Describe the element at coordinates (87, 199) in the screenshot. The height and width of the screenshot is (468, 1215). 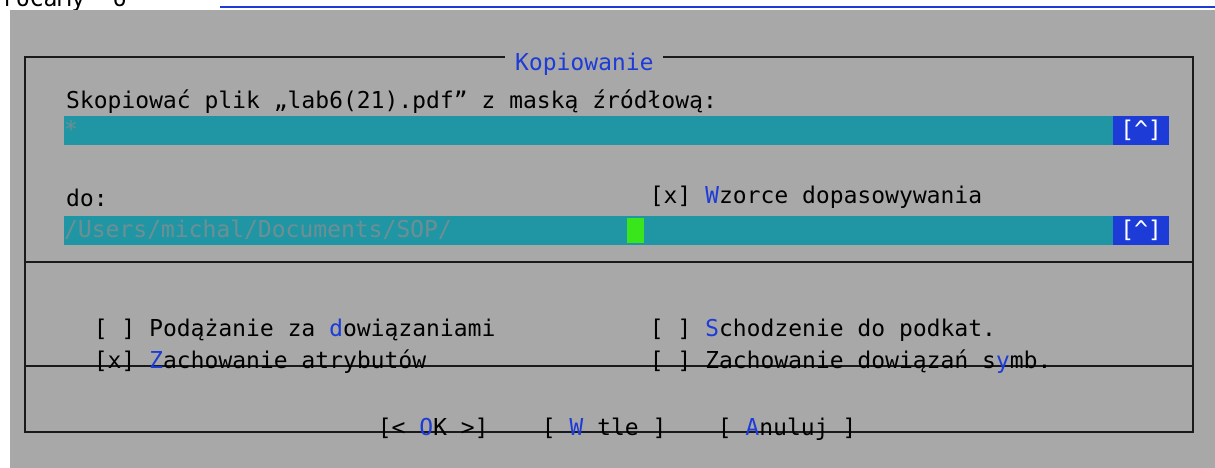
I see `destination-label: do:` at that location.